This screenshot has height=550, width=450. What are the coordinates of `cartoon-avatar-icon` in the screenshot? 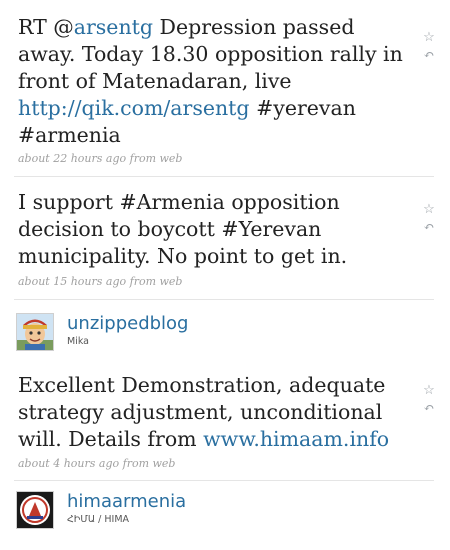 It's located at (35, 332).